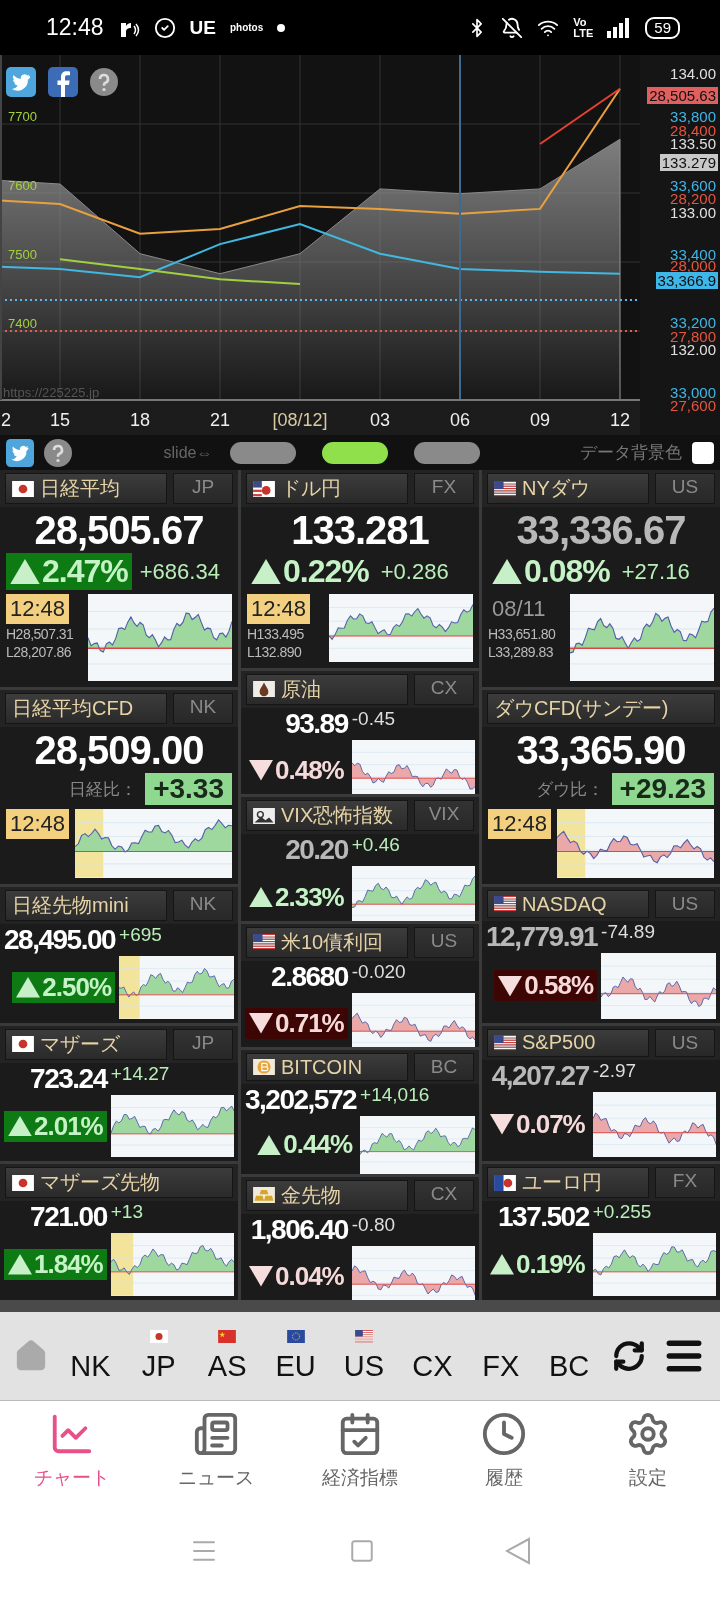 The image size is (720, 1600). What do you see at coordinates (601, 750) in the screenshot?
I see `price-value: 33,365.90` at bounding box center [601, 750].